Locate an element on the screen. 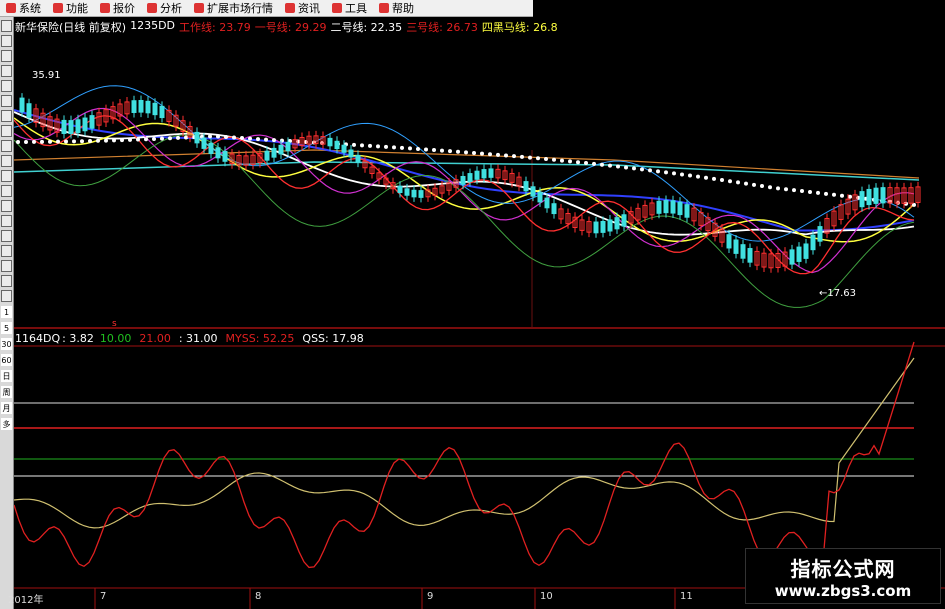 The height and width of the screenshot is (609, 945). period-button: 多 is located at coordinates (6, 424).